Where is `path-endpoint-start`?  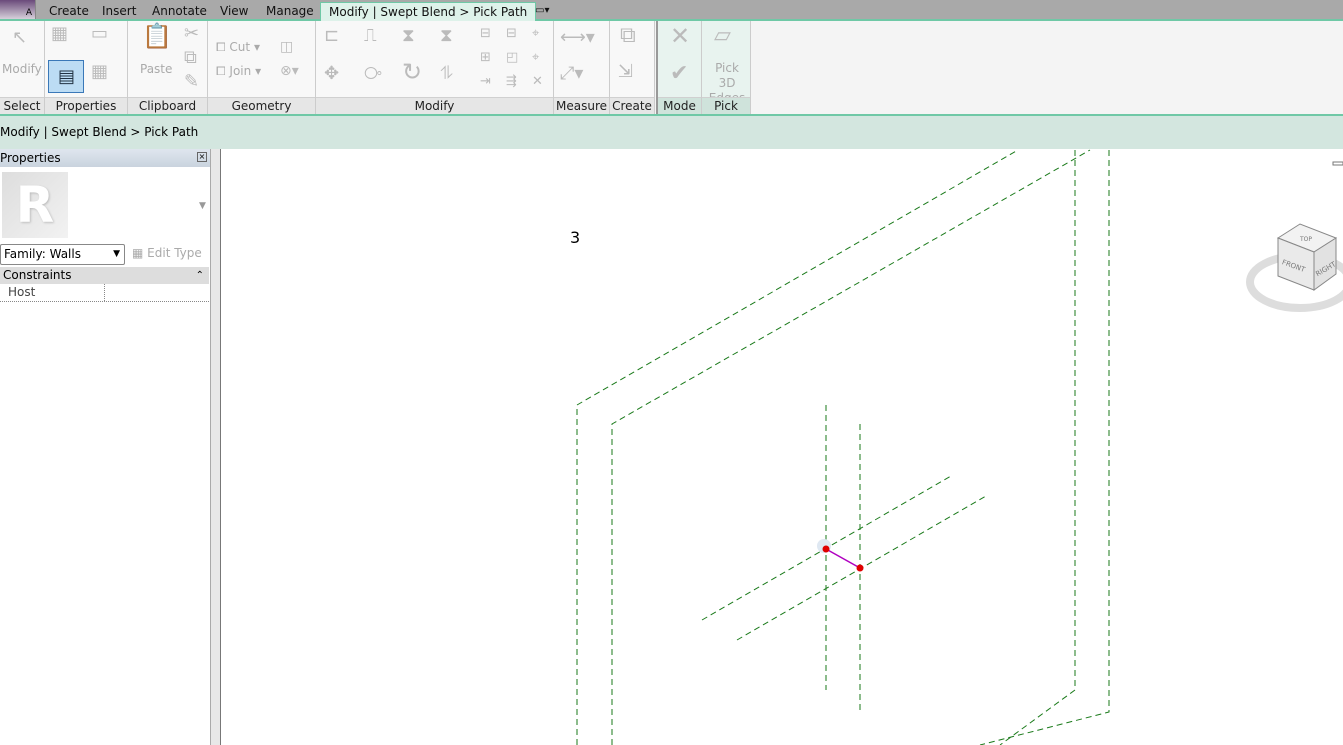
path-endpoint-start is located at coordinates (826, 549).